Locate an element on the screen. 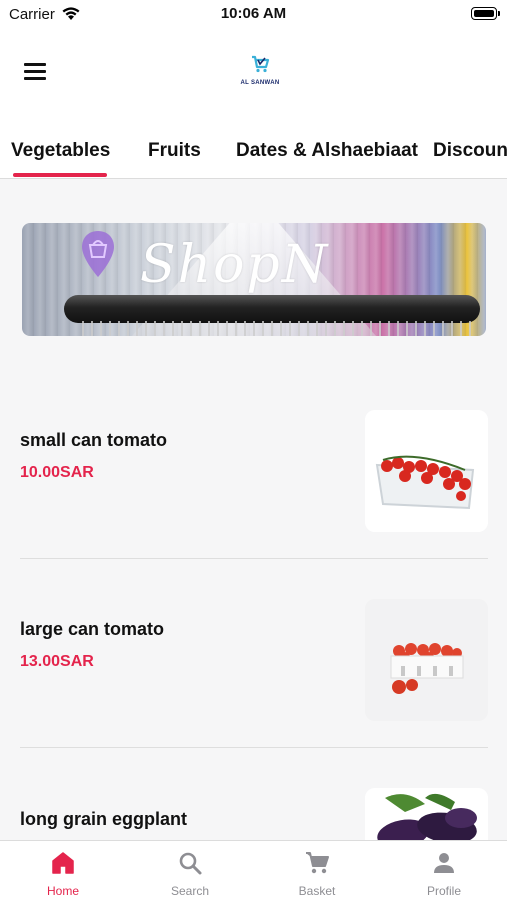 Image resolution: width=507 pixels, height=901 pixels. nav-profile: Profile is located at coordinates (444, 871).